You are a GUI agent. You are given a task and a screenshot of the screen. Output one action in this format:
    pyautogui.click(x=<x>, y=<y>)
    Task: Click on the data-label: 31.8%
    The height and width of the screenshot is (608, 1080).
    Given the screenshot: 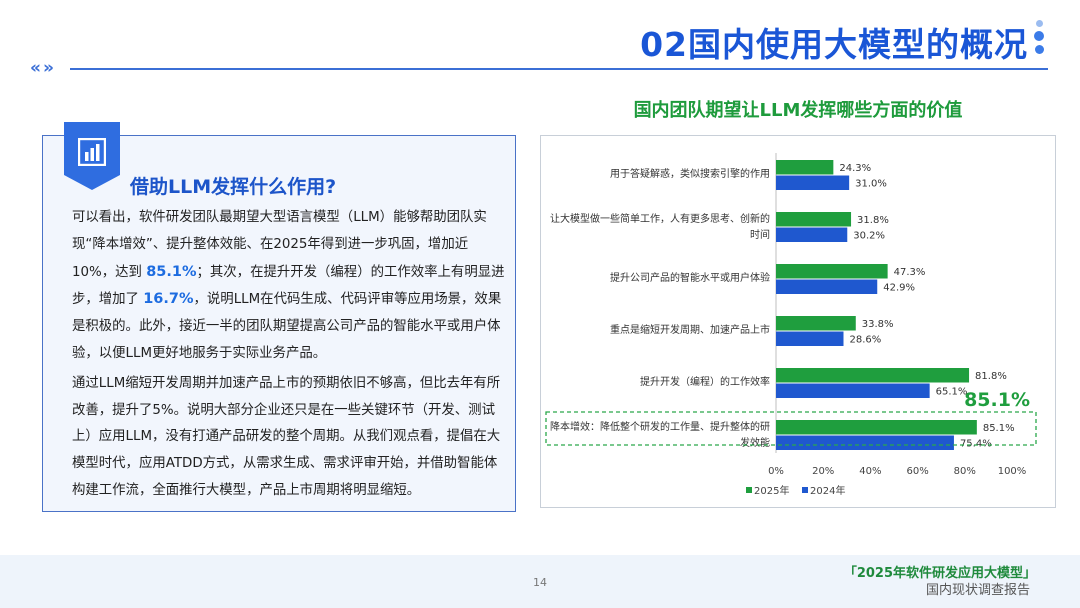 What is the action you would take?
    pyautogui.click(x=873, y=220)
    